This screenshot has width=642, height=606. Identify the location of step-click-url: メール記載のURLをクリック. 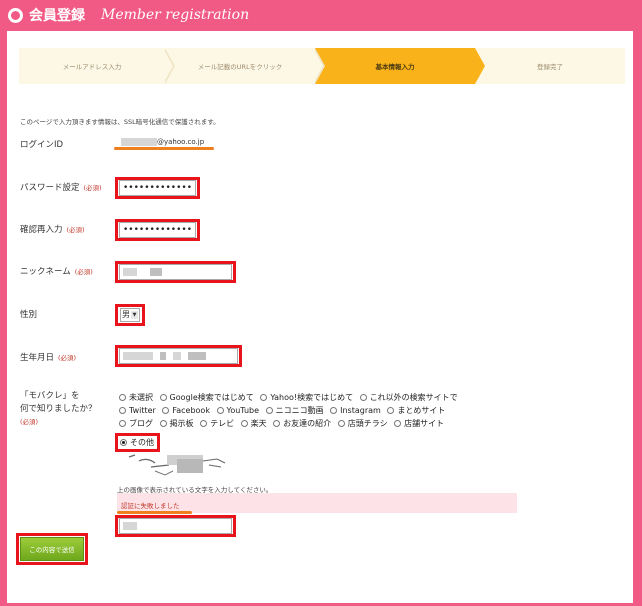
(245, 66).